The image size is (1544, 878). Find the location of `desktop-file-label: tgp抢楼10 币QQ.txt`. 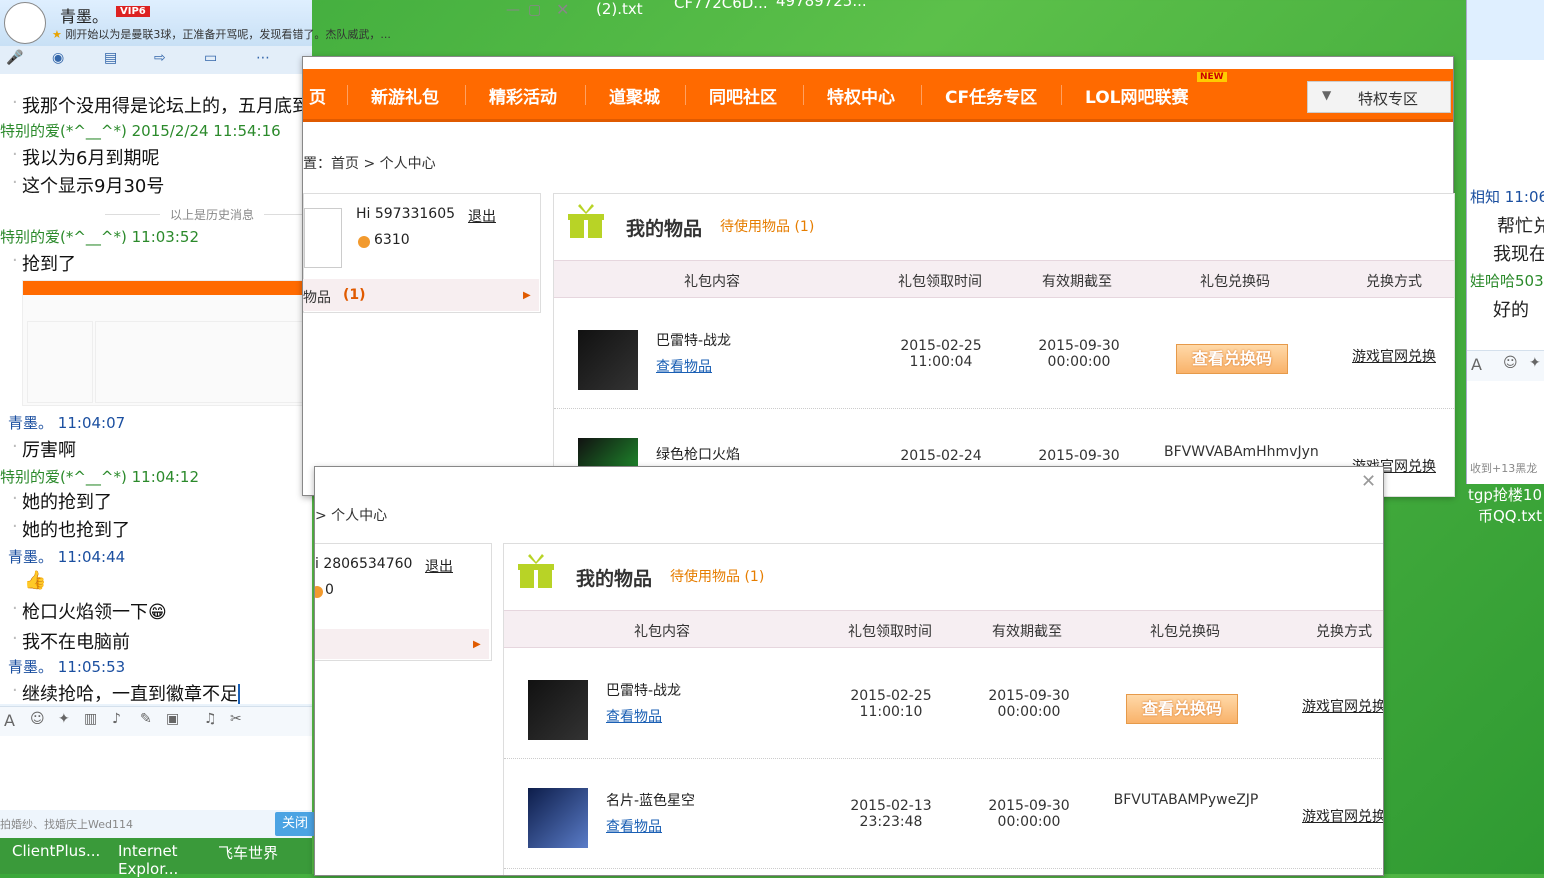

desktop-file-label: tgp抢楼10 币QQ.txt is located at coordinates (1505, 505).